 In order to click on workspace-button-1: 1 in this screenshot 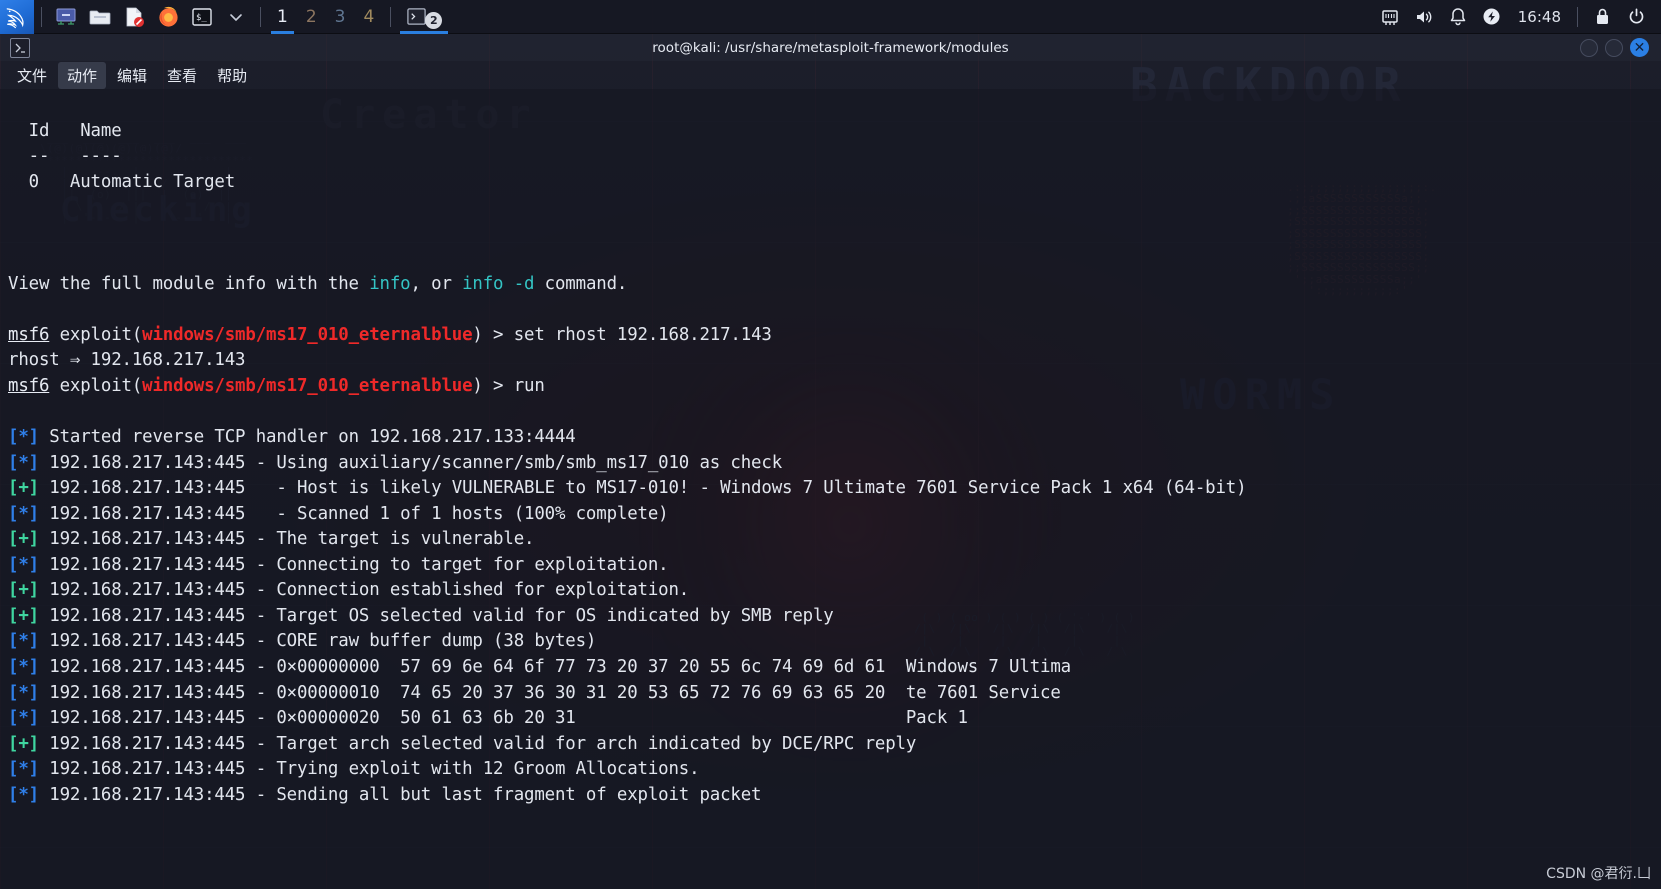, I will do `click(282, 17)`.